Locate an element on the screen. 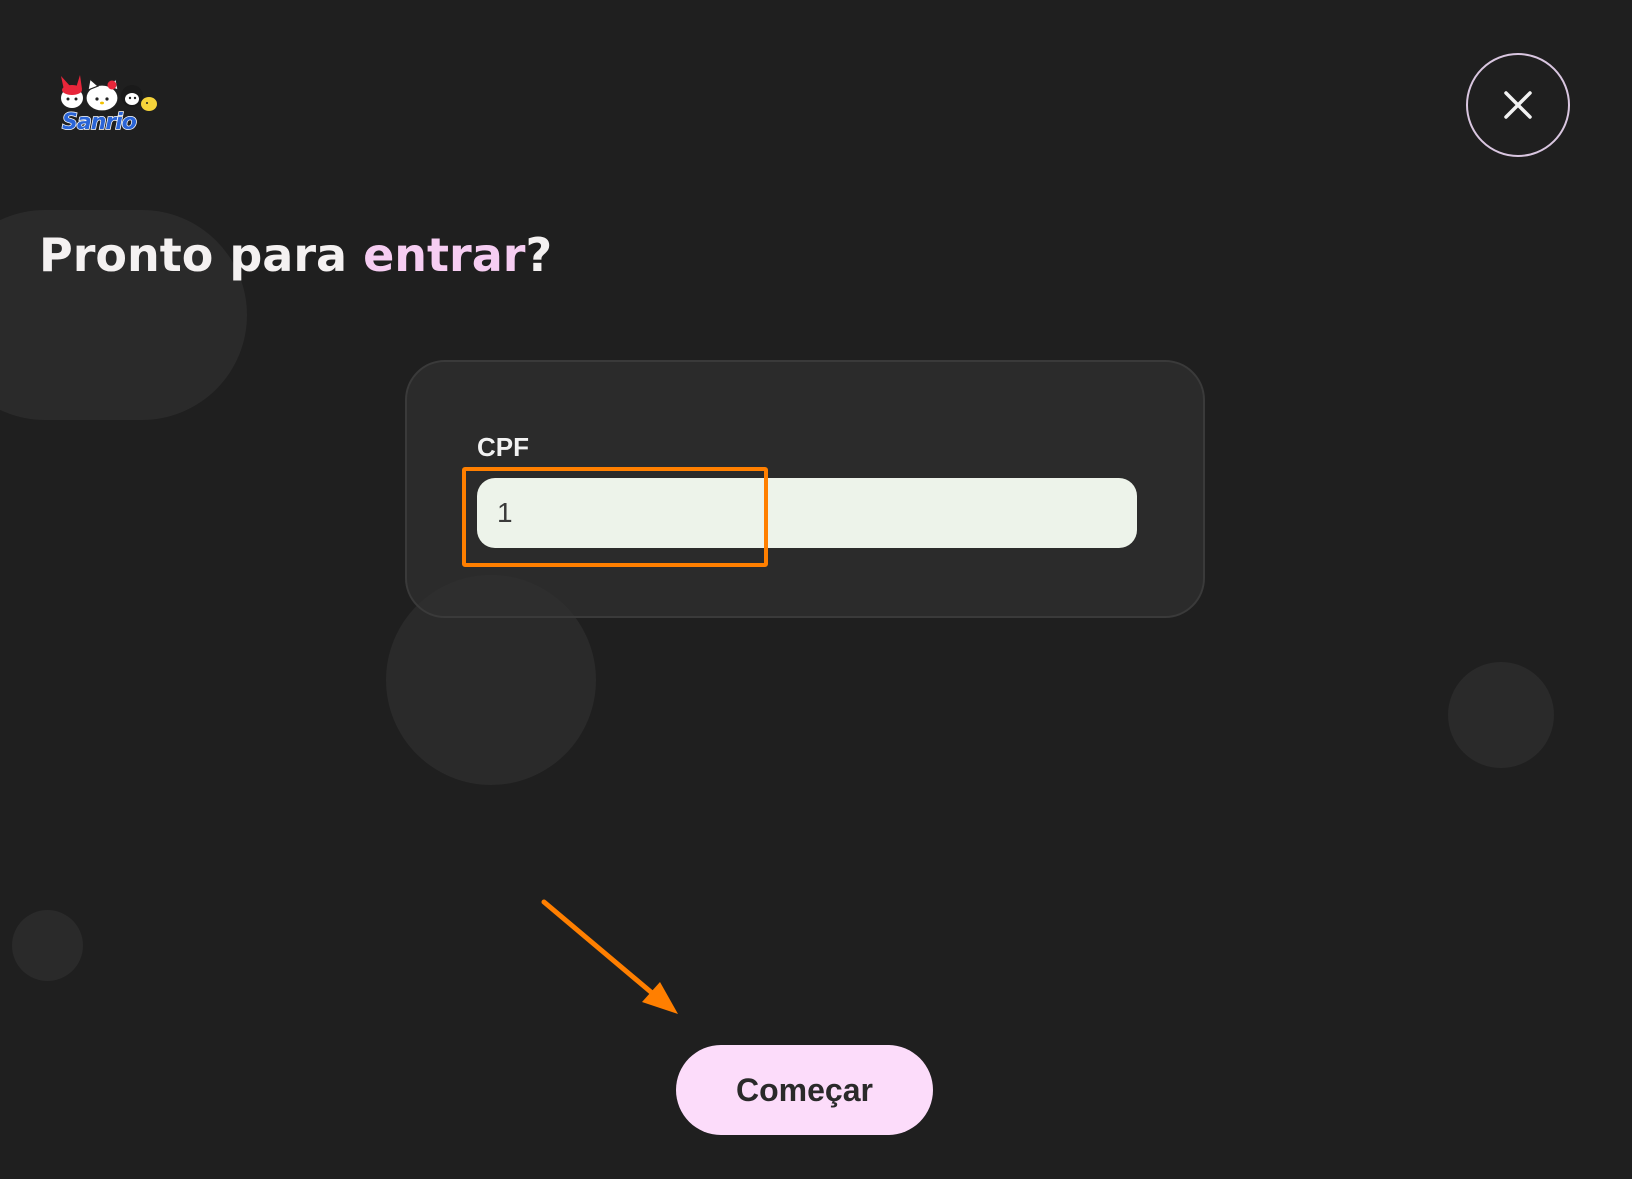 This screenshot has width=1632, height=1179. cpf-input is located at coordinates (807, 513).